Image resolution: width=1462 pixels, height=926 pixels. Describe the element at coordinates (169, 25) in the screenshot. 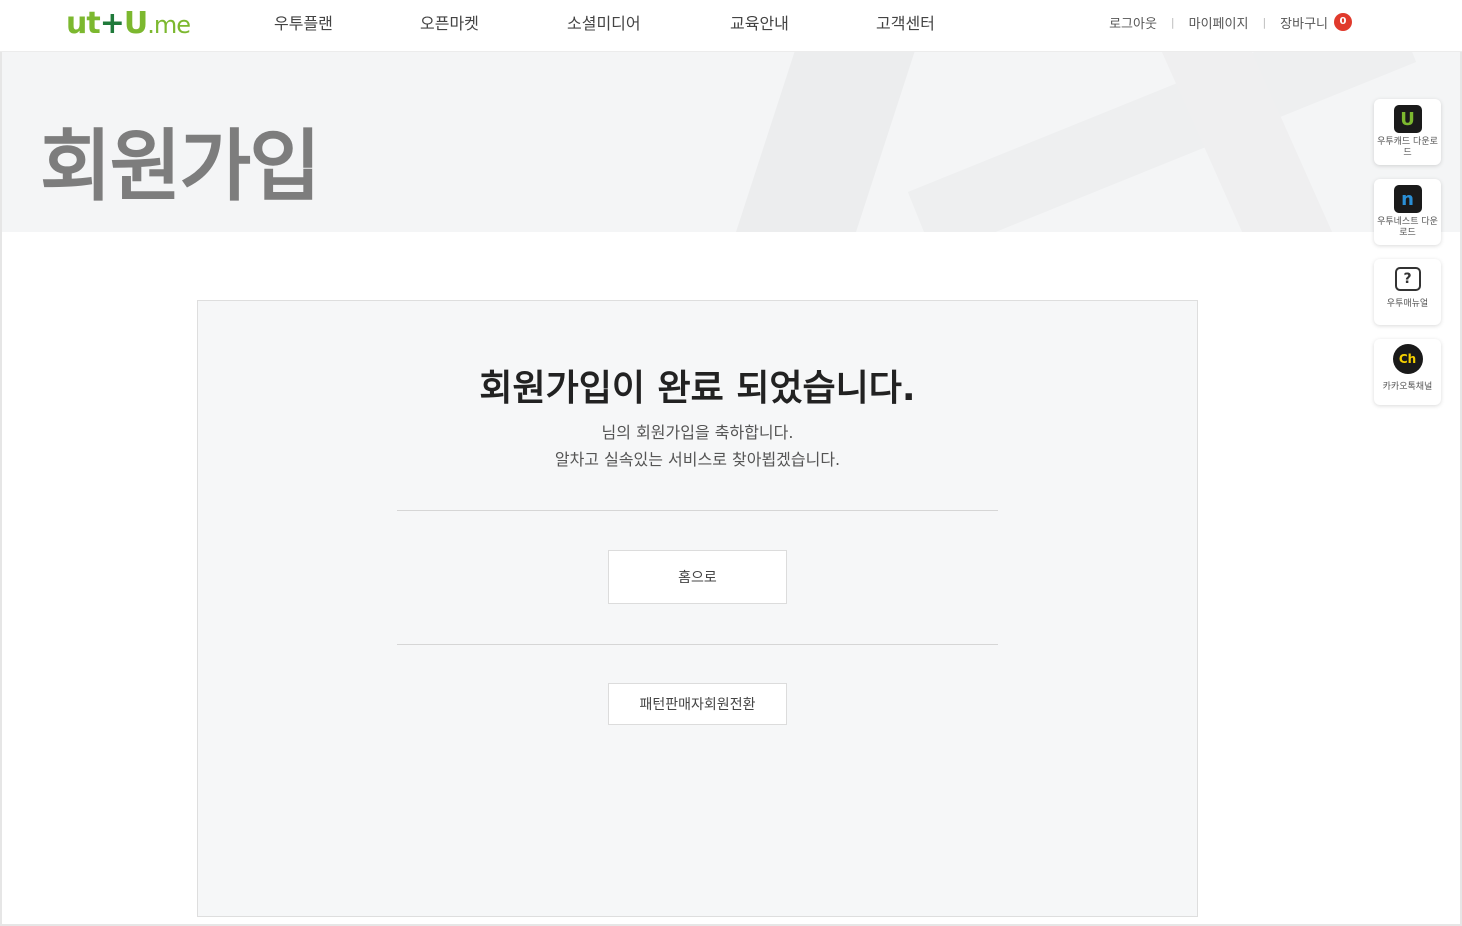

I see `logo-suffix: .me` at that location.